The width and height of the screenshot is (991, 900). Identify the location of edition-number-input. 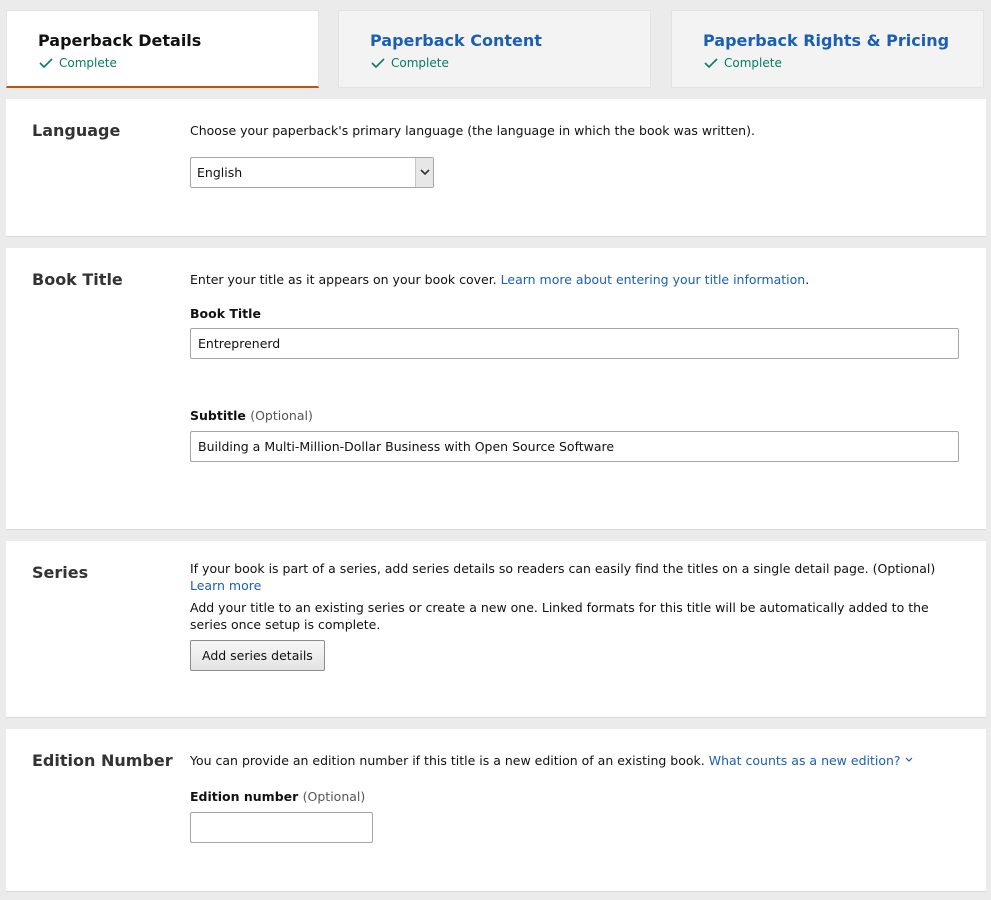
(281, 827).